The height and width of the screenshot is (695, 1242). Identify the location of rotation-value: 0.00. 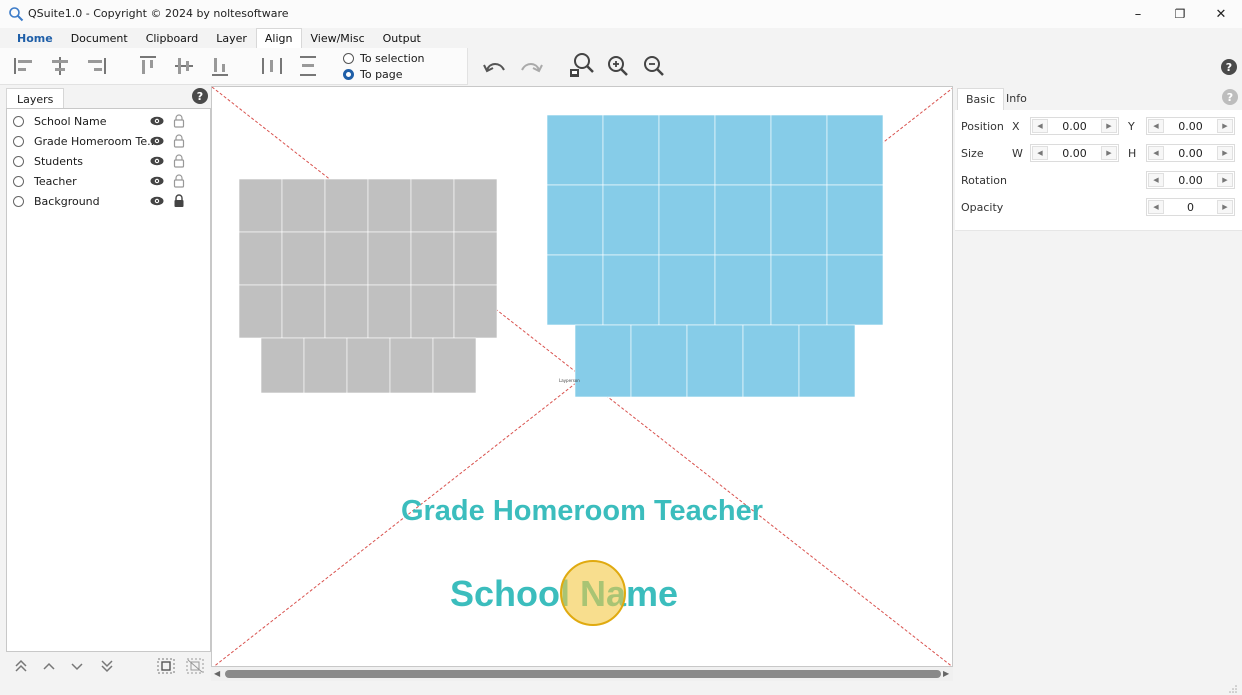
(1190, 180).